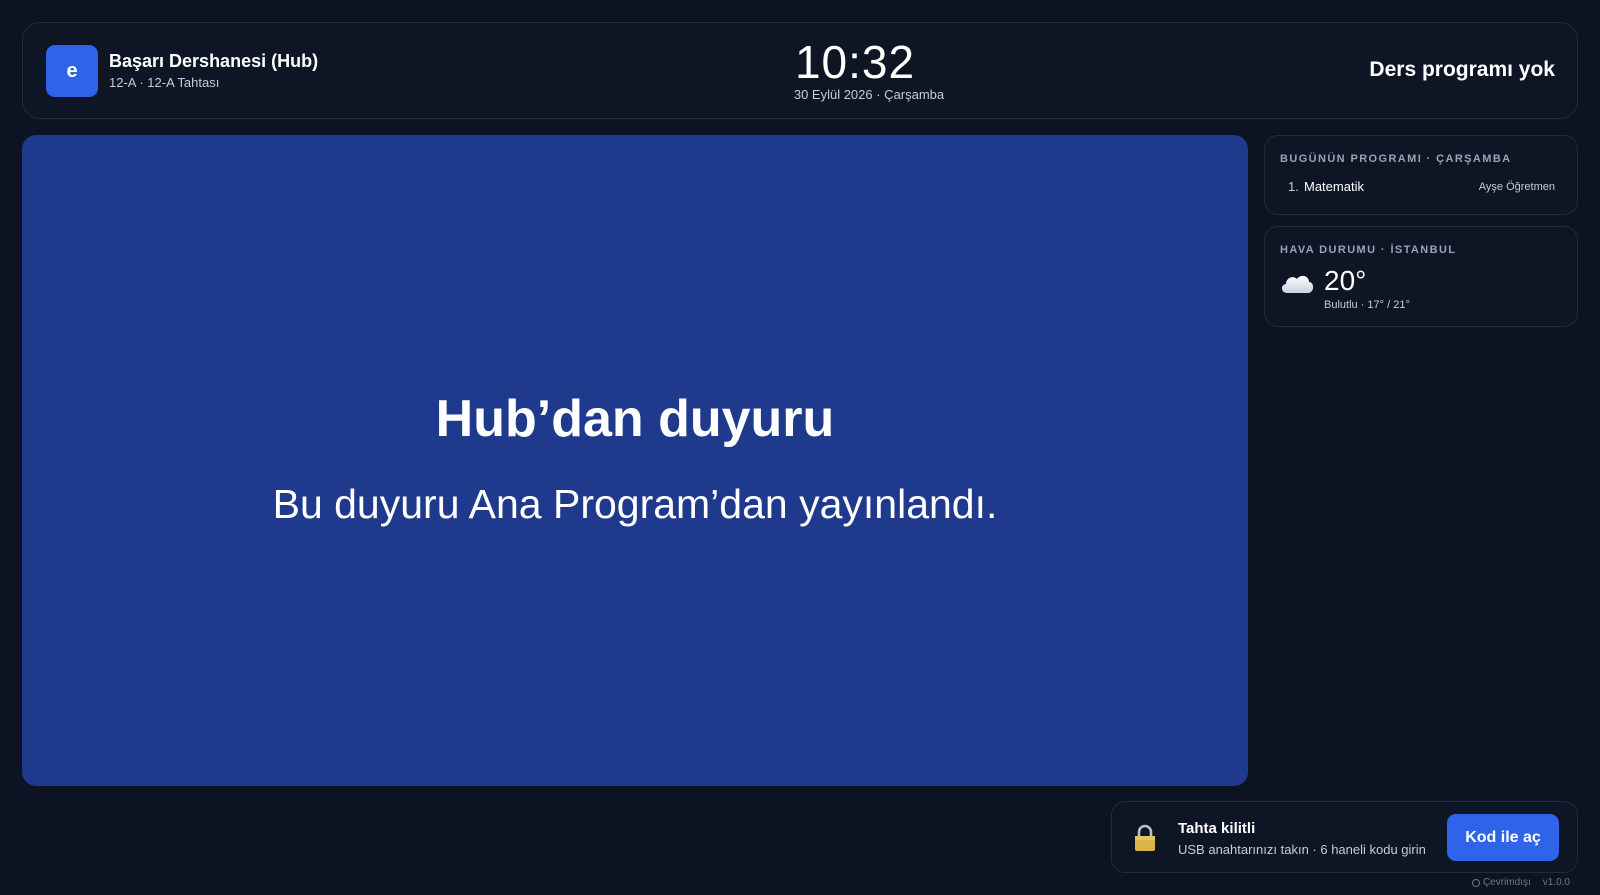 This screenshot has width=1600, height=895. What do you see at coordinates (1297, 284) in the screenshot?
I see `cloud-icon` at bounding box center [1297, 284].